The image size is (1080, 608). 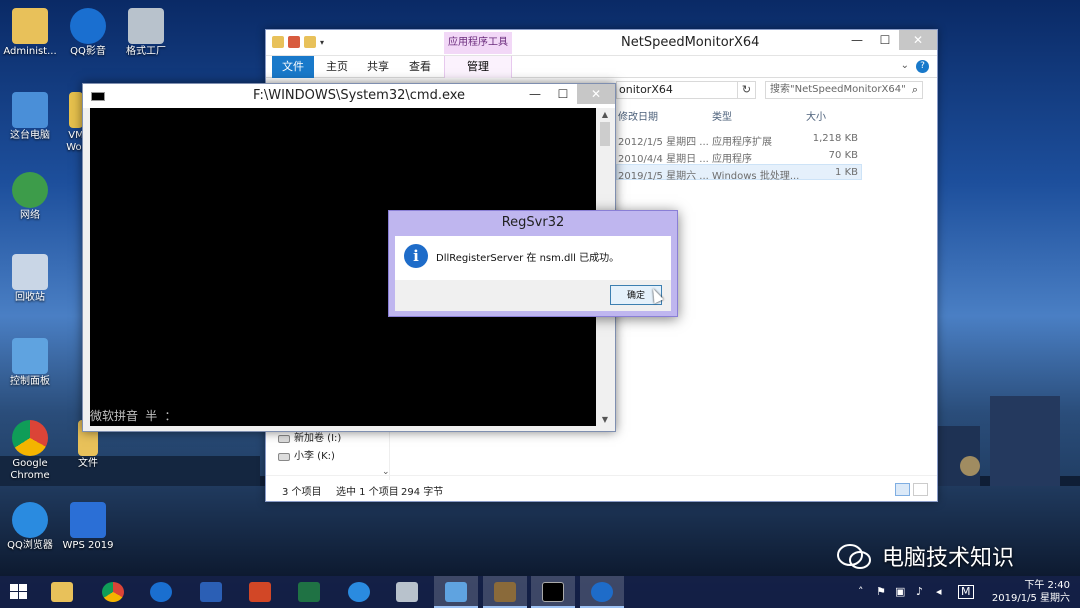 What do you see at coordinates (966, 592) in the screenshot?
I see `ime-lang-indicator: M` at bounding box center [966, 592].